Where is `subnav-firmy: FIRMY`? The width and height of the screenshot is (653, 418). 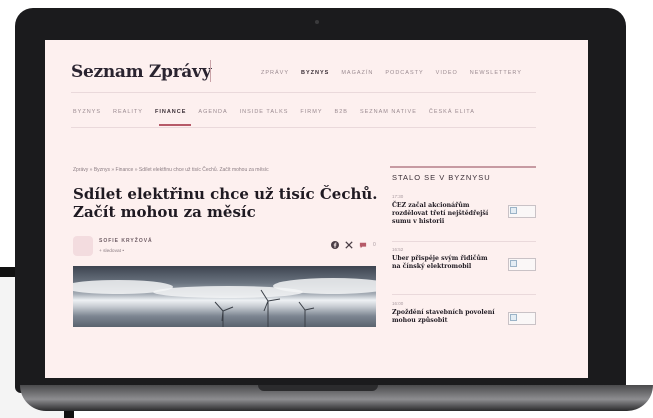
subnav-firmy: FIRMY is located at coordinates (311, 112).